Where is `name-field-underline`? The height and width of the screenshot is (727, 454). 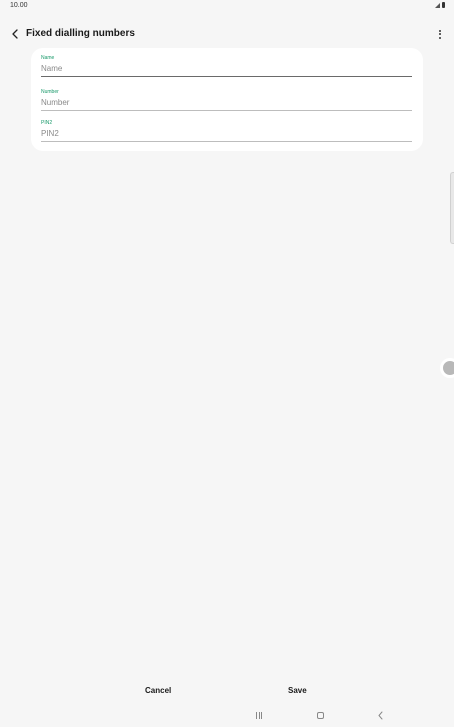 name-field-underline is located at coordinates (226, 76).